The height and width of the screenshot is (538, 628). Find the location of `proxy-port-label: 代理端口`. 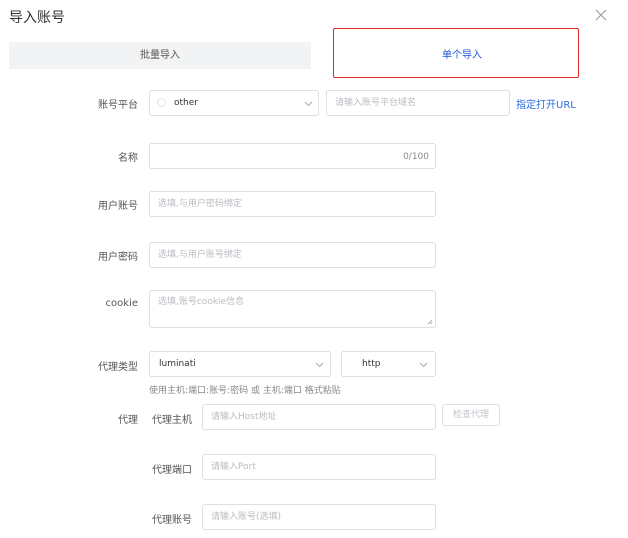

proxy-port-label: 代理端口 is located at coordinates (172, 470).